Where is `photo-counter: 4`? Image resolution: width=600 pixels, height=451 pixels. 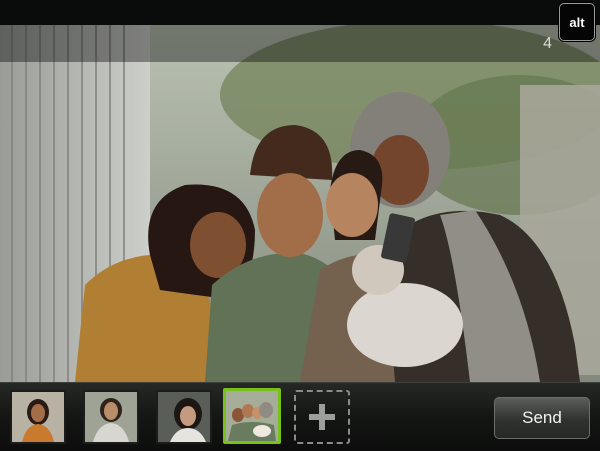 photo-counter: 4 is located at coordinates (547, 43).